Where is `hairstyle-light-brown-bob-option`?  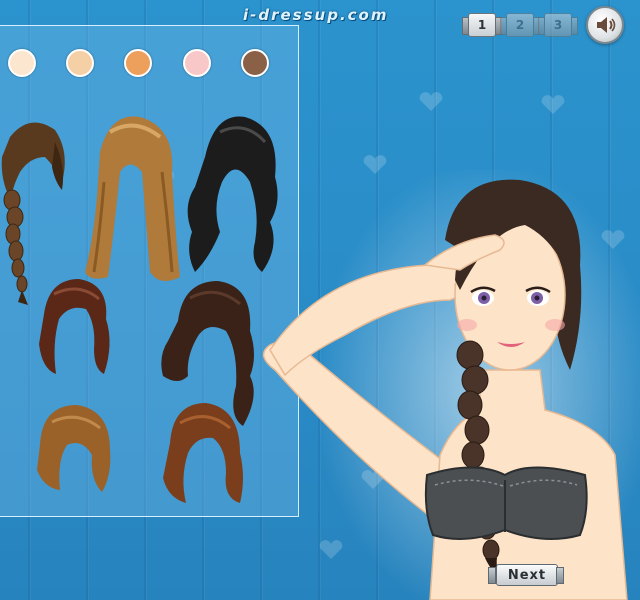 hairstyle-light-brown-bob-option is located at coordinates (73, 447).